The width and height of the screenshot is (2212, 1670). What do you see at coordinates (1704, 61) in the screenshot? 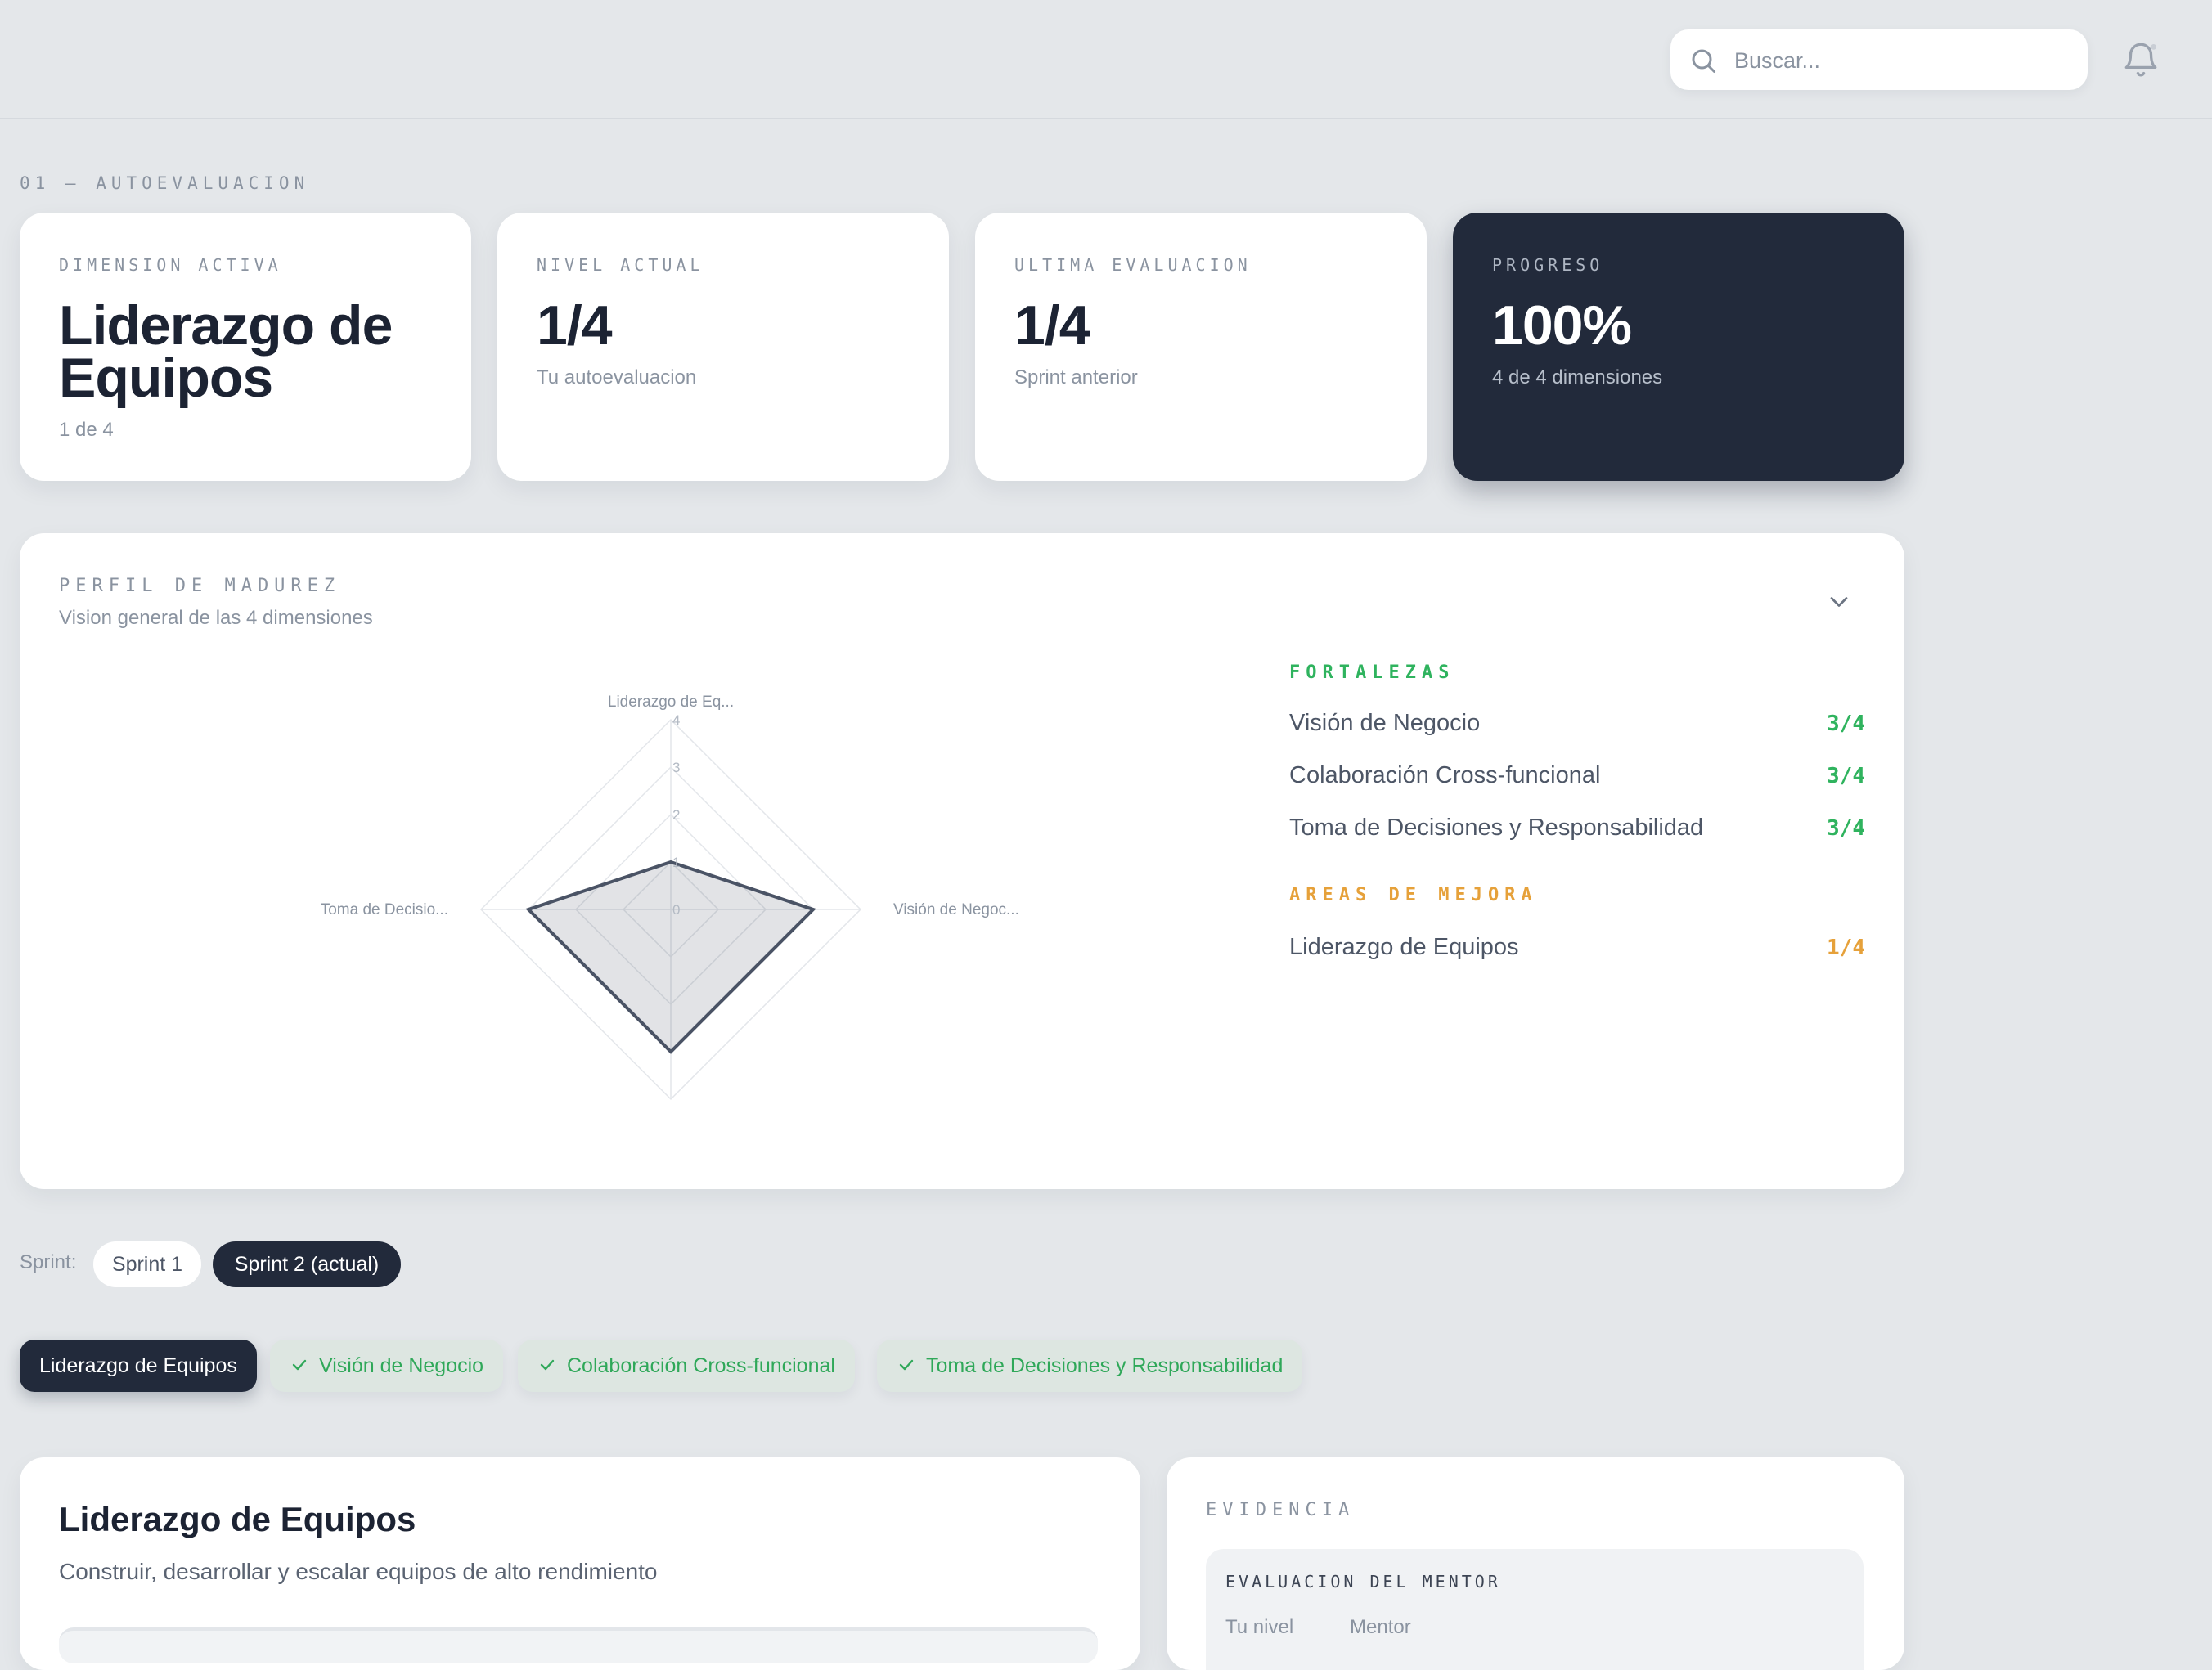
I see `search-icon` at bounding box center [1704, 61].